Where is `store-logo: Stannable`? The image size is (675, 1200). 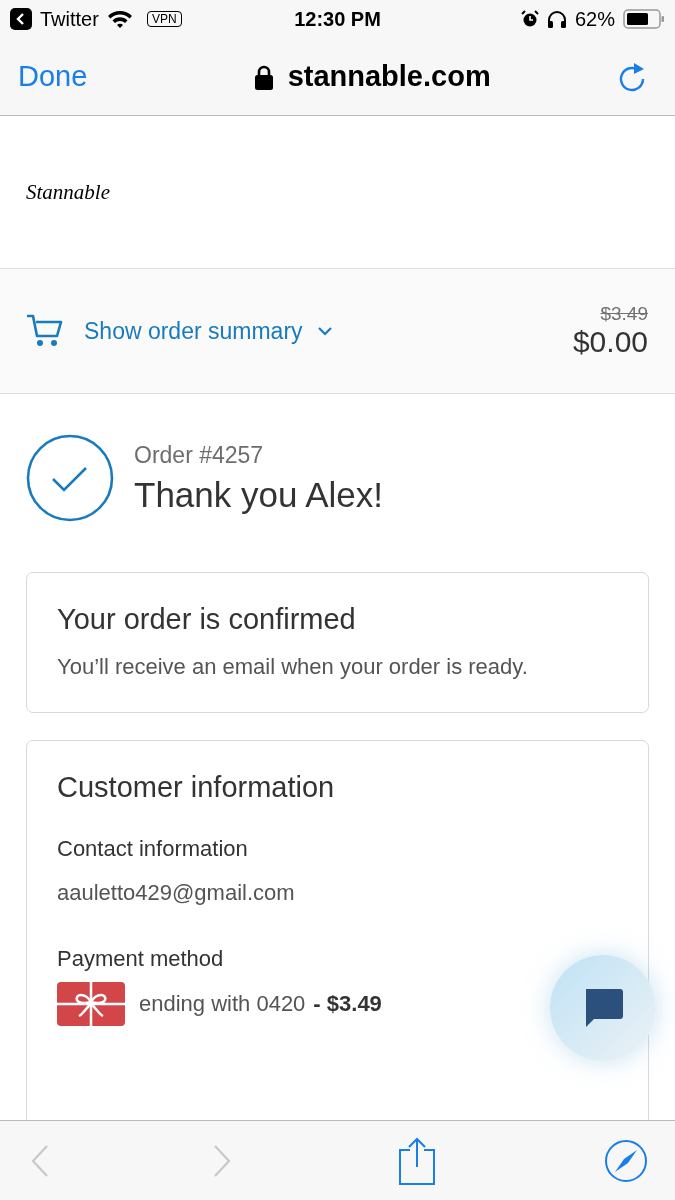 store-logo: Stannable is located at coordinates (68, 192).